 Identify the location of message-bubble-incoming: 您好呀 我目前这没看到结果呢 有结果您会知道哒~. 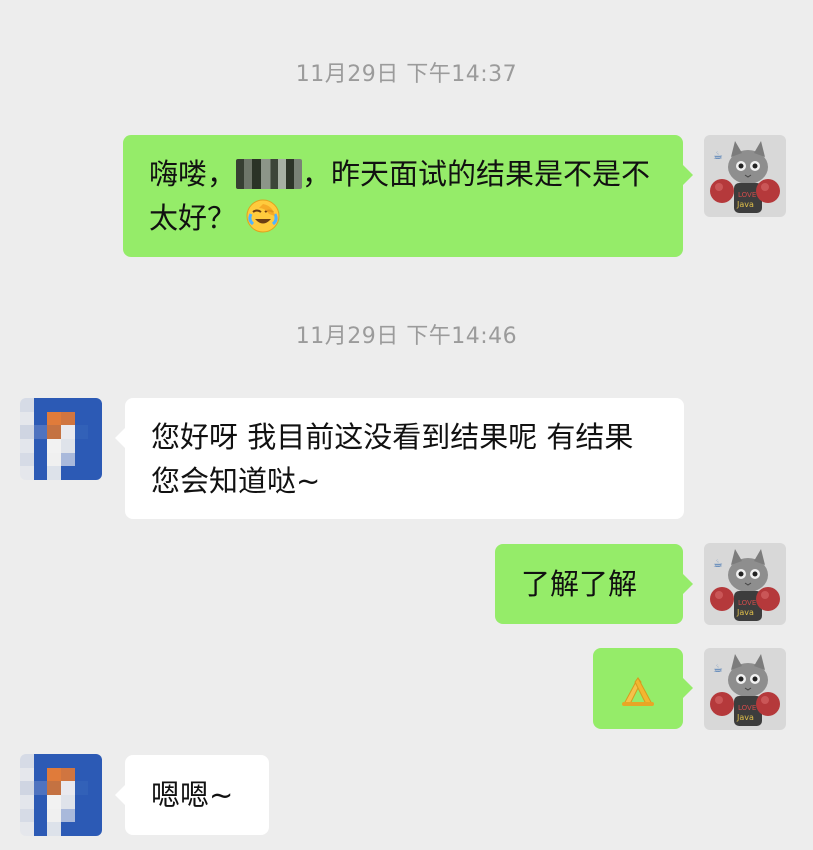
(399, 458).